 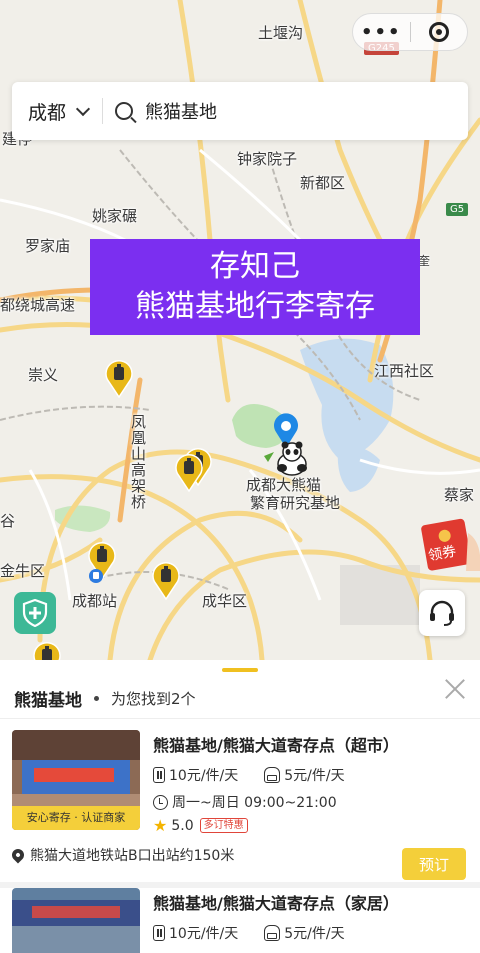 I want to click on target-icon, so click(x=438, y=32).